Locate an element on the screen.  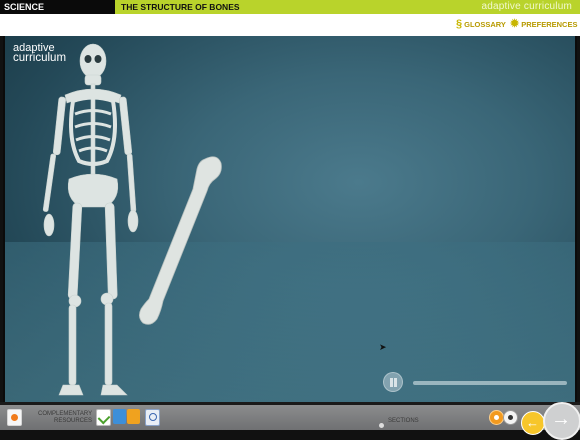
section-1-button is located at coordinates (496, 417).